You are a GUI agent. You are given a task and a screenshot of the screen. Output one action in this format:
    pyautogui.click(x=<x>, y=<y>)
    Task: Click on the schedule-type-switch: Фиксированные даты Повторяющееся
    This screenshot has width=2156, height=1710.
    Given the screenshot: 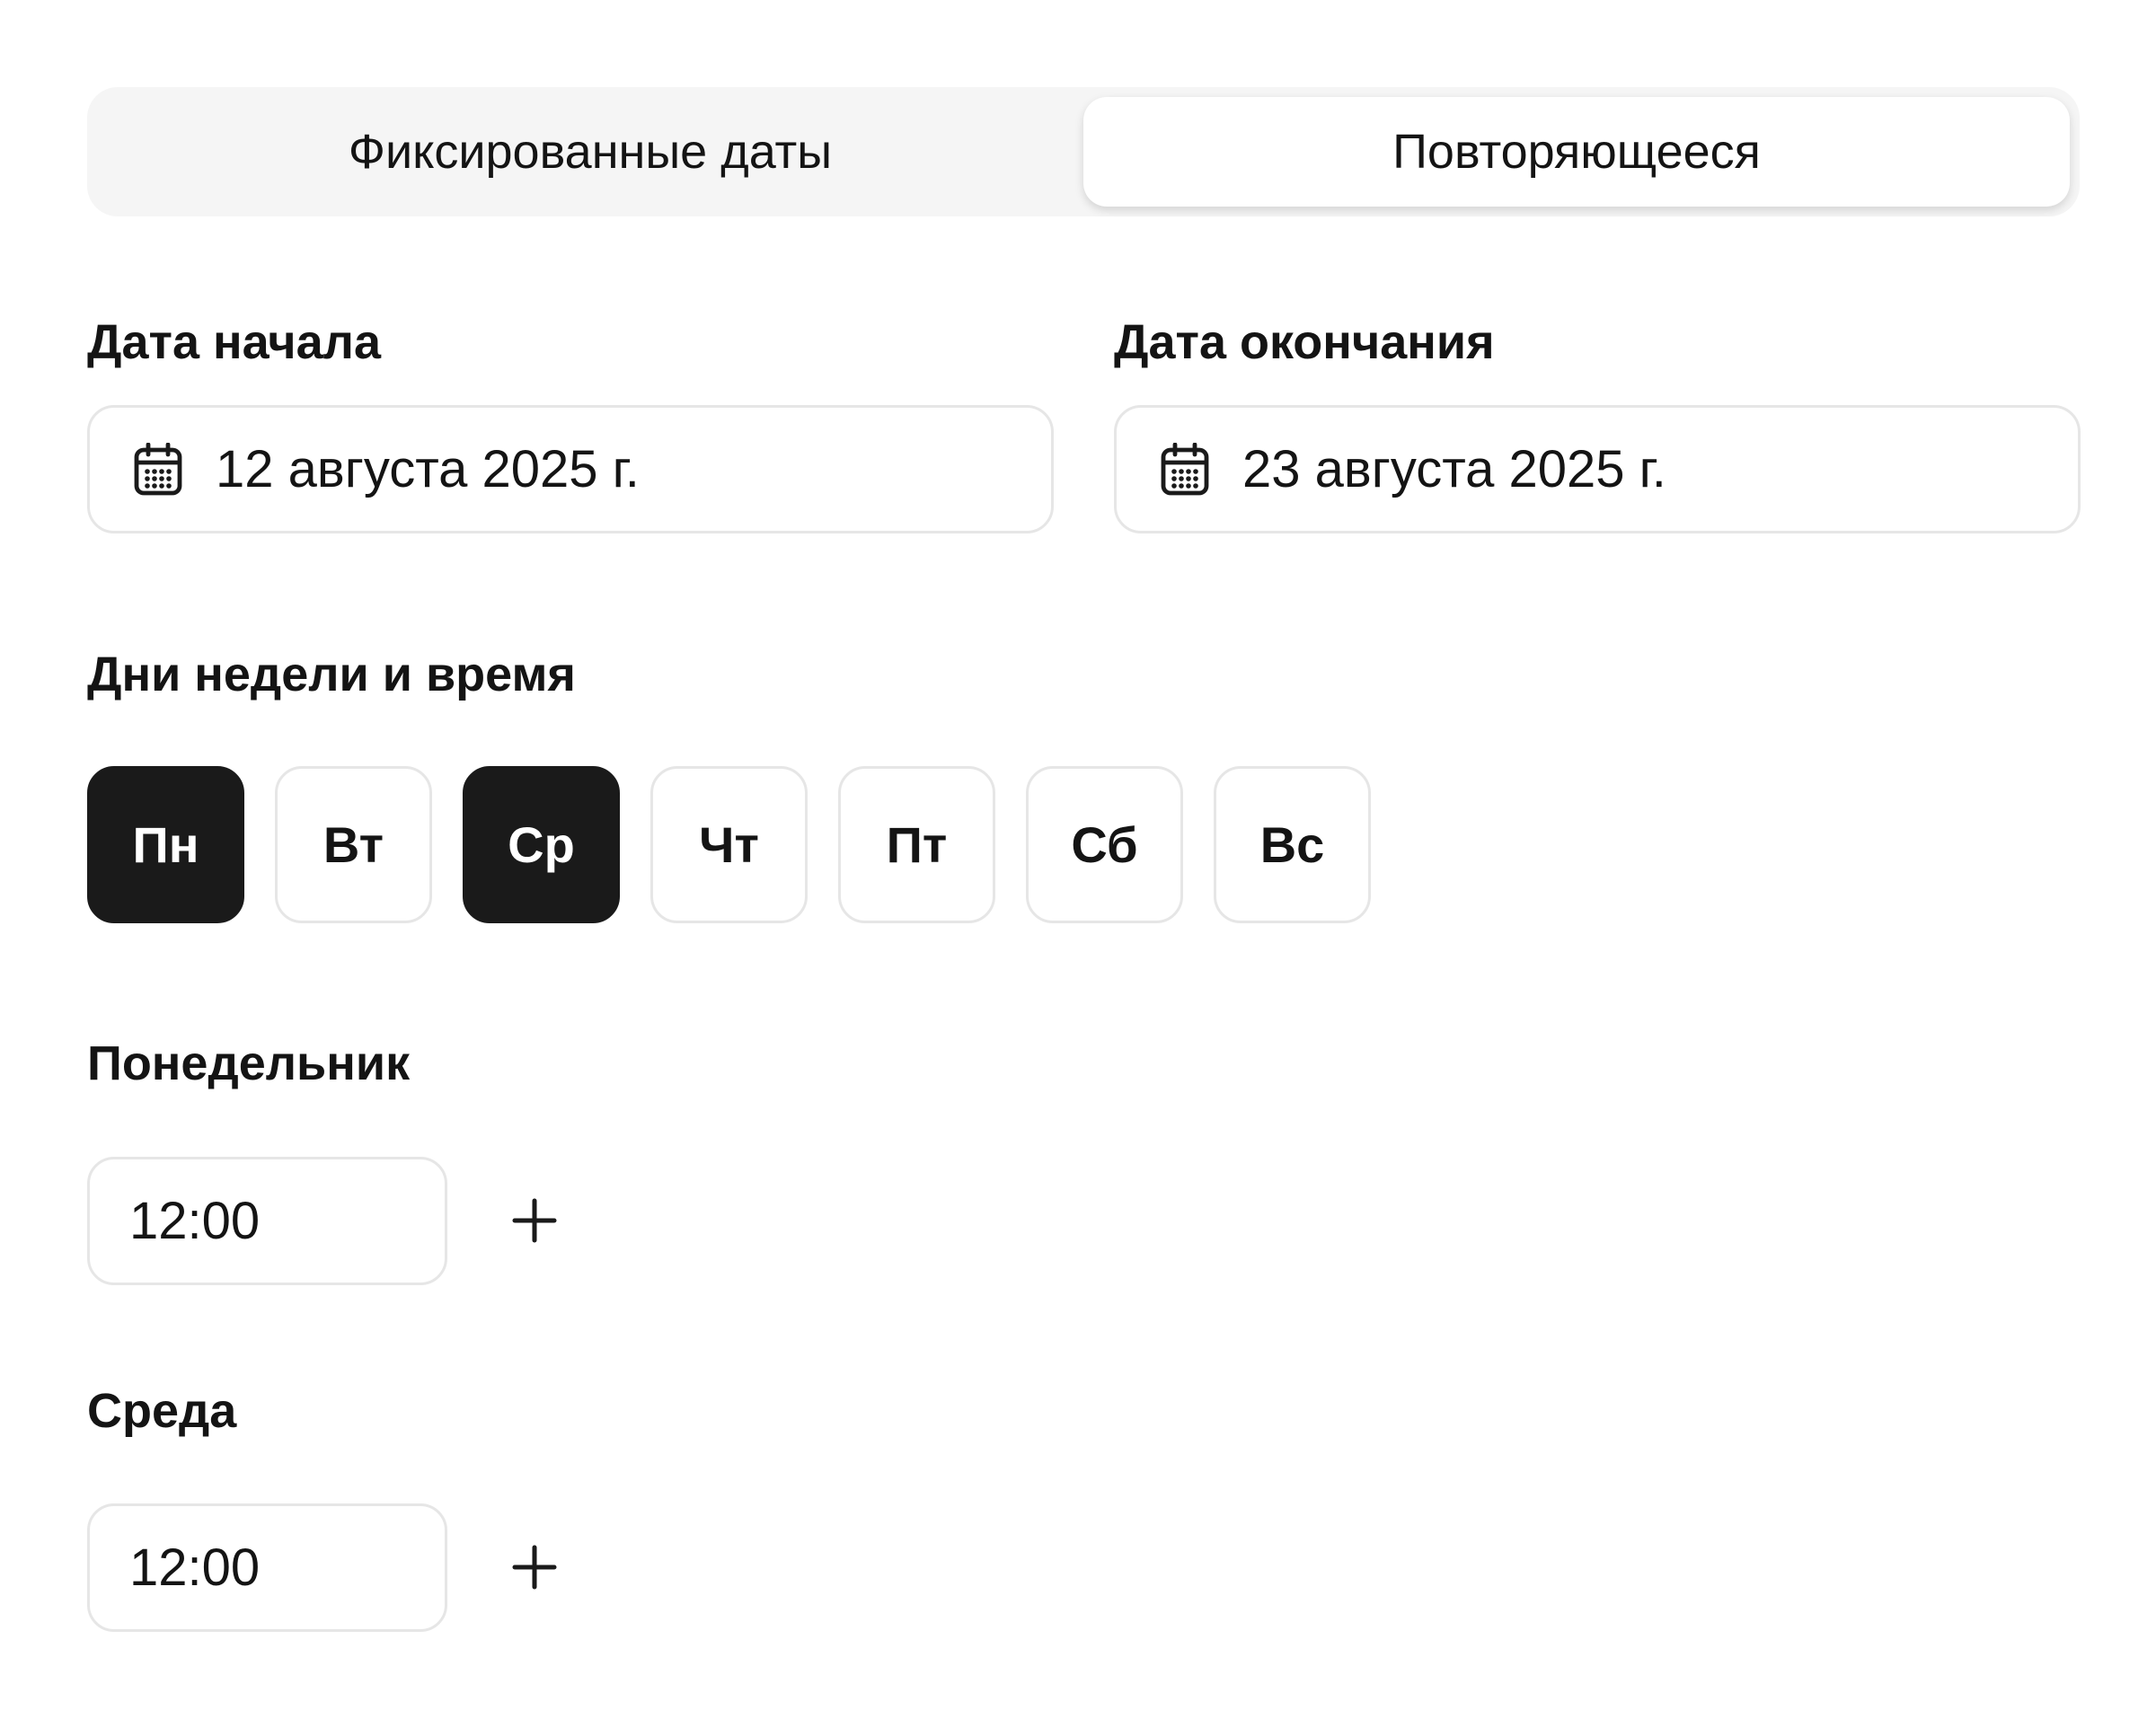 What is the action you would take?
    pyautogui.click(x=1084, y=151)
    